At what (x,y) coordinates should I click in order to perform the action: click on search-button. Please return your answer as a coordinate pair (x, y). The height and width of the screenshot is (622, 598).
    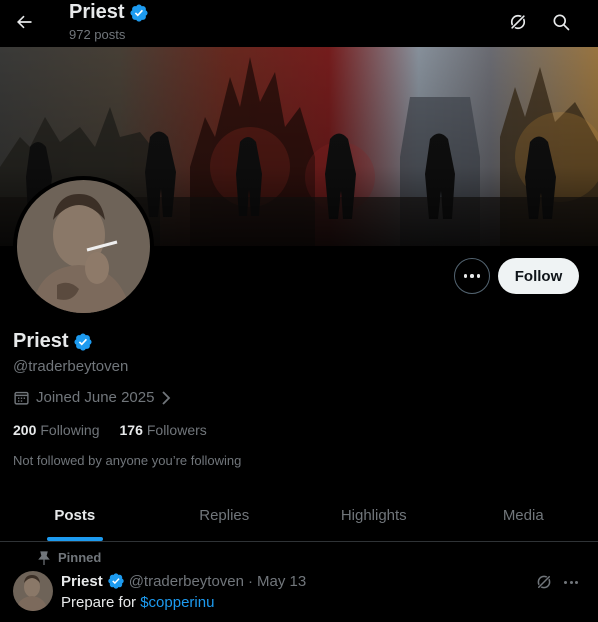
    Looking at the image, I should click on (561, 22).